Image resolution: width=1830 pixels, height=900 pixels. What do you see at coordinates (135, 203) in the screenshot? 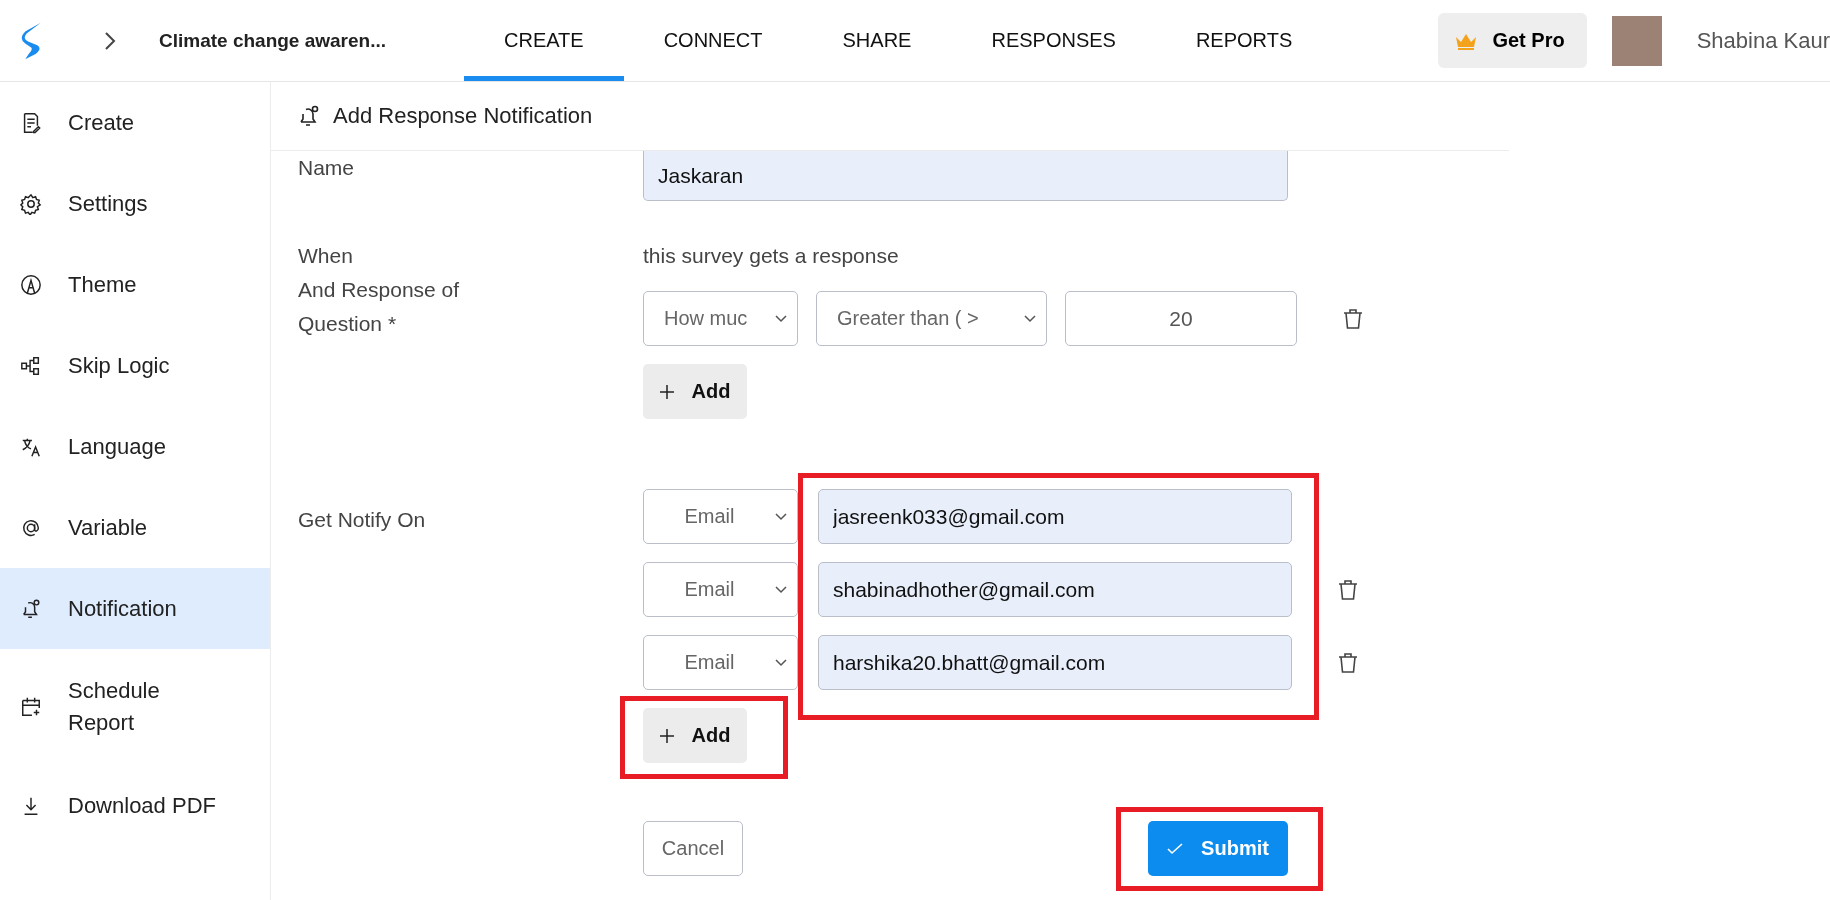
I see `sidebar-item: Settings` at bounding box center [135, 203].